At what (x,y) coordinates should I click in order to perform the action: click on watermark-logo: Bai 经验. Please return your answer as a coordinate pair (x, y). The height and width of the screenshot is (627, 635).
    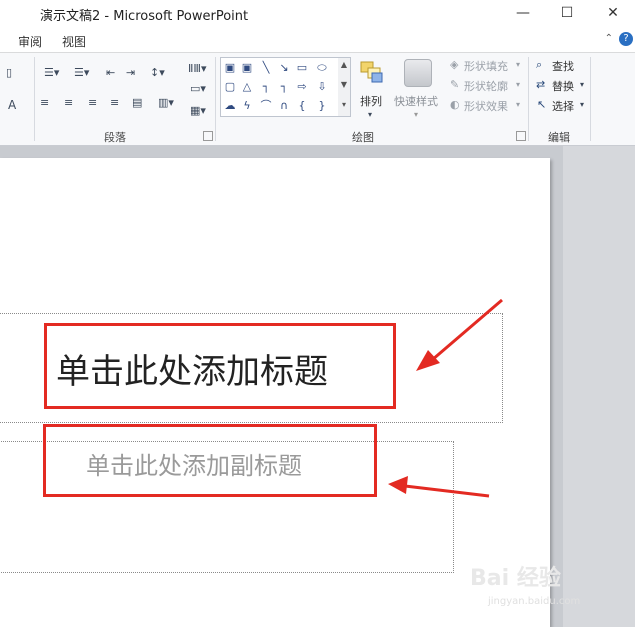
    Looking at the image, I should click on (515, 578).